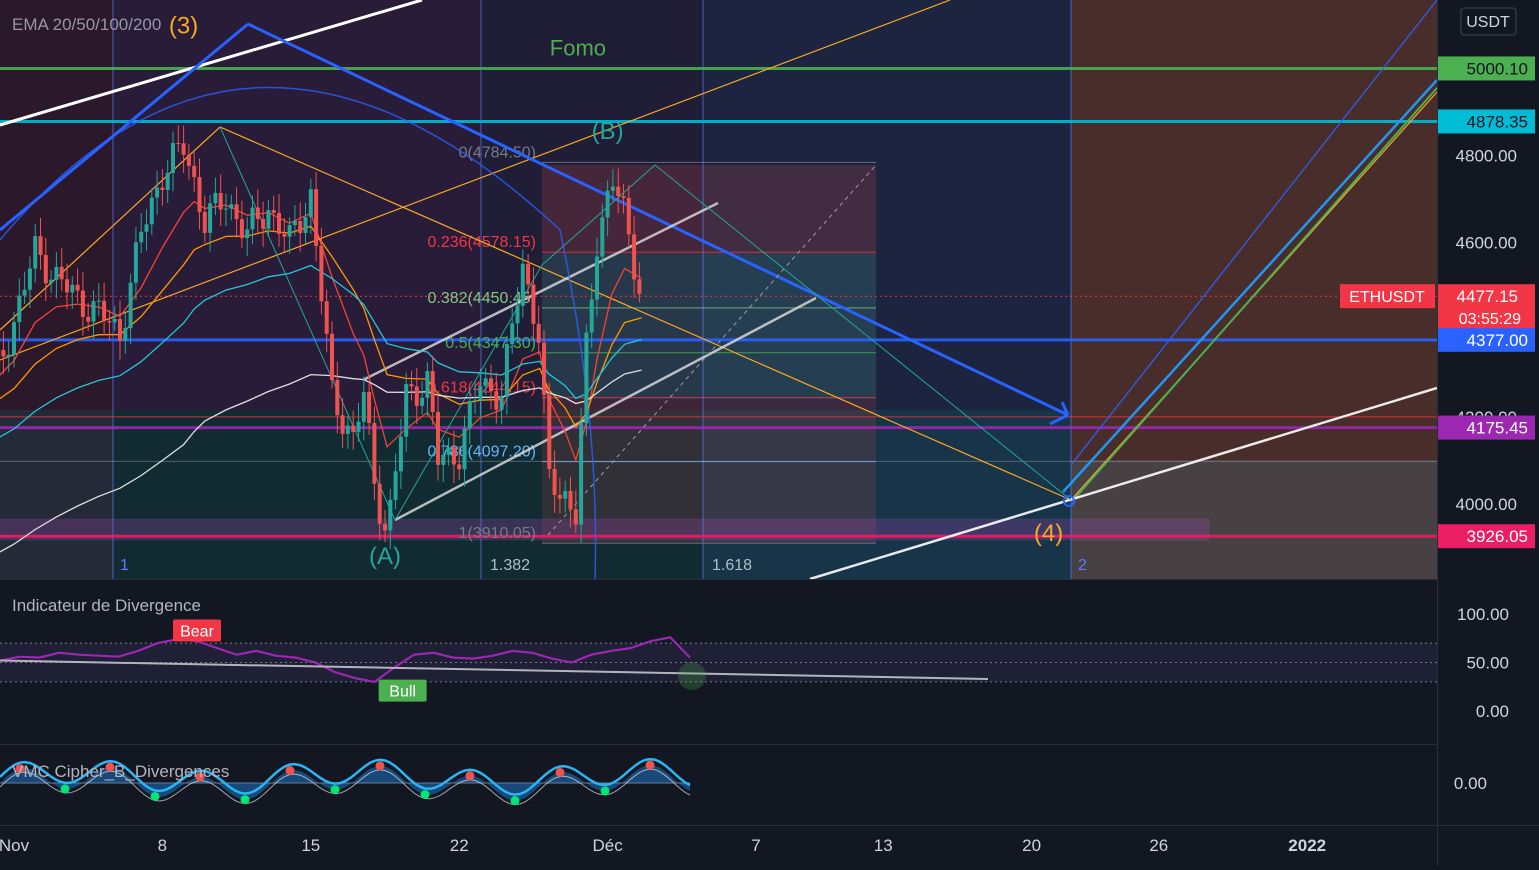 Image resolution: width=1539 pixels, height=870 pixels. Describe the element at coordinates (1031, 845) in the screenshot. I see `time-tick: 20` at that location.